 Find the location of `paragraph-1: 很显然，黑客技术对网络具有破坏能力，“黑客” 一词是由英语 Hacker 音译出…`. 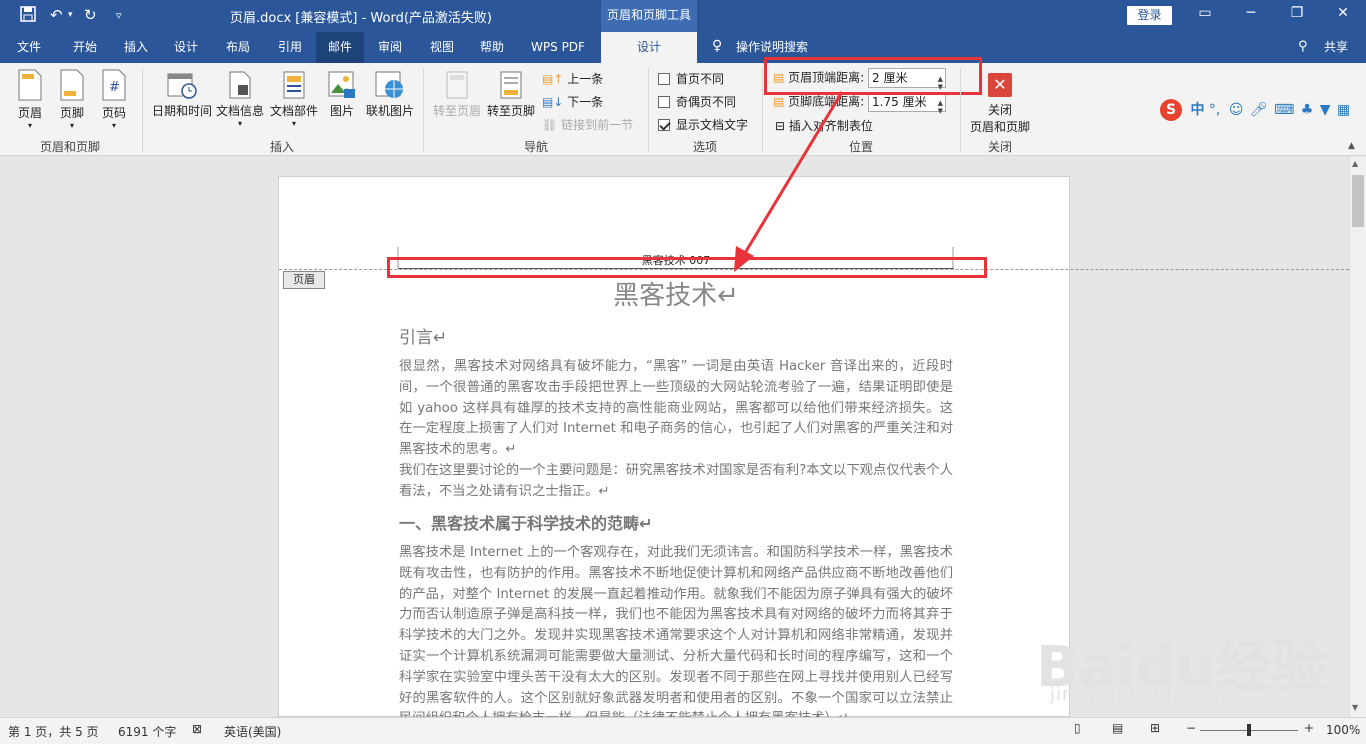

paragraph-1: 很显然，黑客技术对网络具有破坏能力，“黑客” 一词是由英语 Hacker 音译出… is located at coordinates (676, 409).